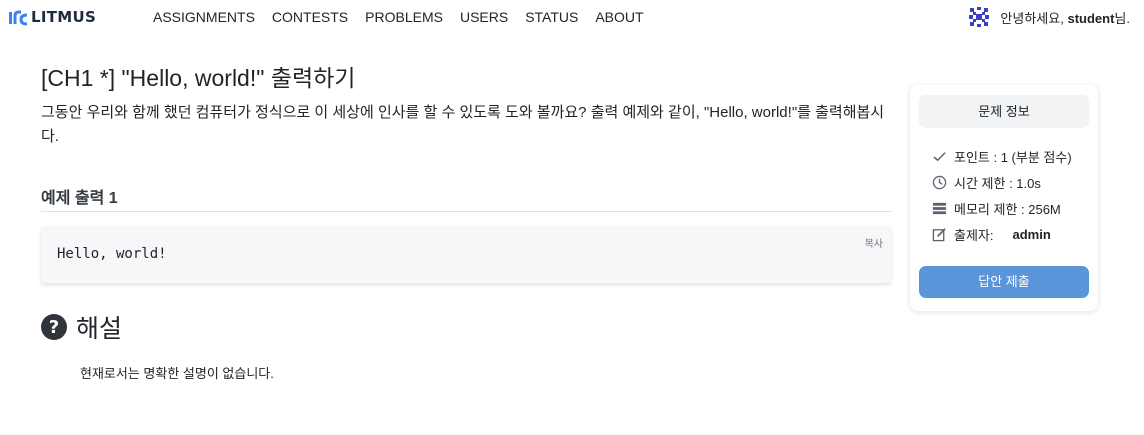 This screenshot has width=1144, height=435. I want to click on hint-title: 해설, so click(99, 329).